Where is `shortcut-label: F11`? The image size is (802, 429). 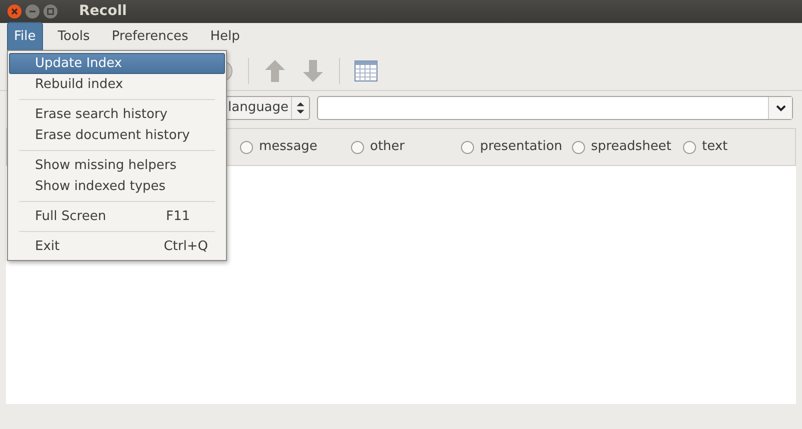
shortcut-label: F11 is located at coordinates (179, 217).